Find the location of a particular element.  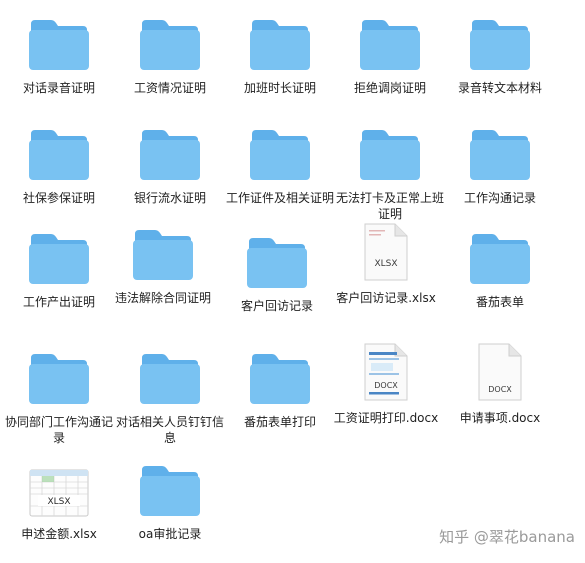

file-item: 番茄表单打印 is located at coordinates (280, 387).